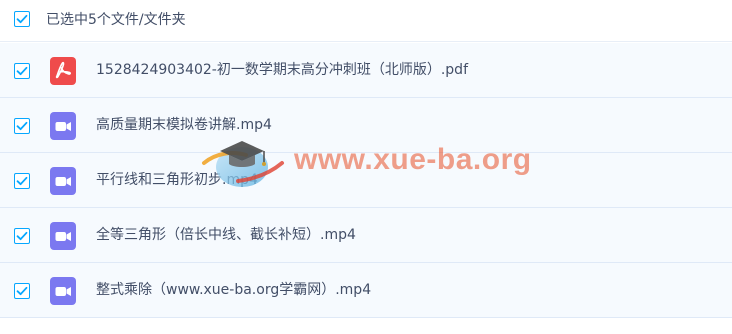  What do you see at coordinates (177, 180) in the screenshot?
I see `file-name: 平行线和三角形初步.mp4` at bounding box center [177, 180].